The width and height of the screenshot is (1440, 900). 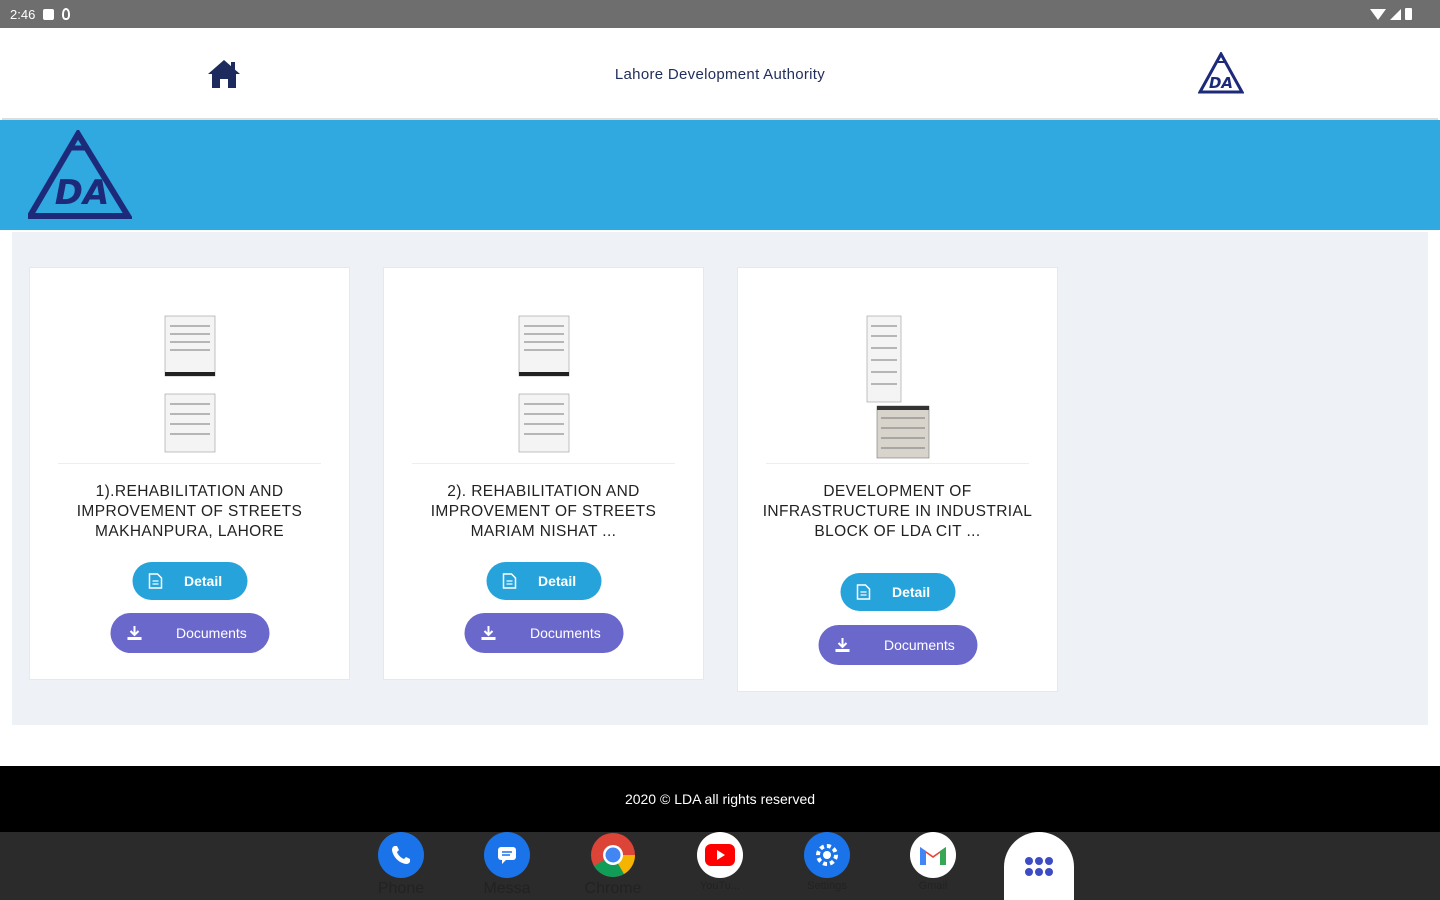 I want to click on page-footer: 2020 © LDA all rights reserved, so click(x=720, y=799).